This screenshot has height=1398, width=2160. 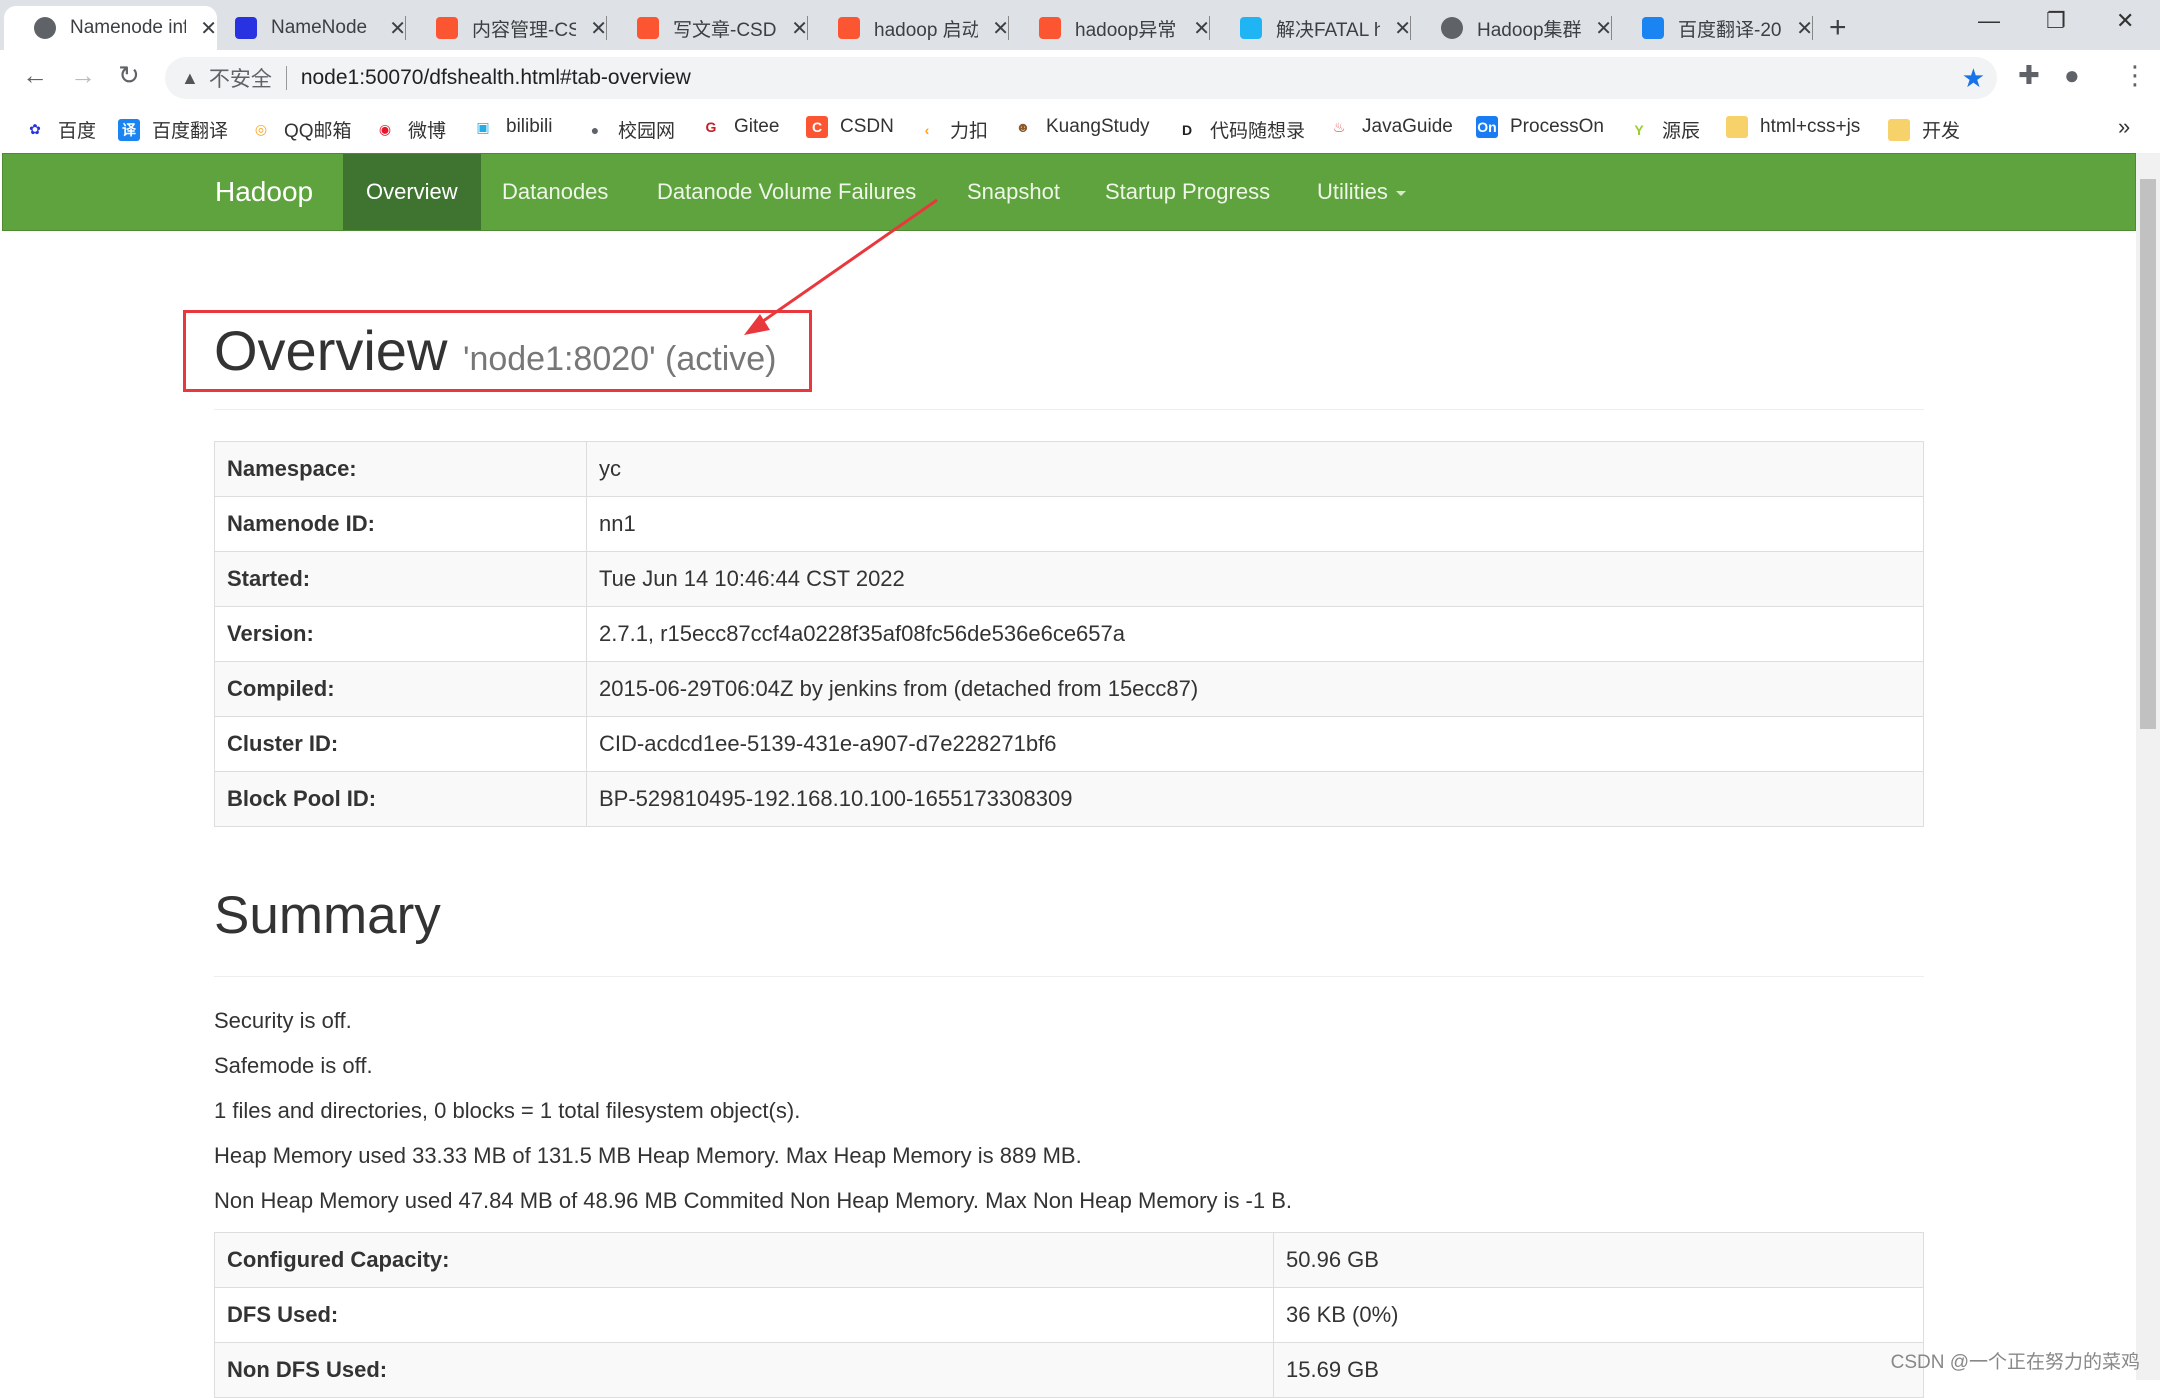 I want to click on summary-line: Safemode is off., so click(x=293, y=1065).